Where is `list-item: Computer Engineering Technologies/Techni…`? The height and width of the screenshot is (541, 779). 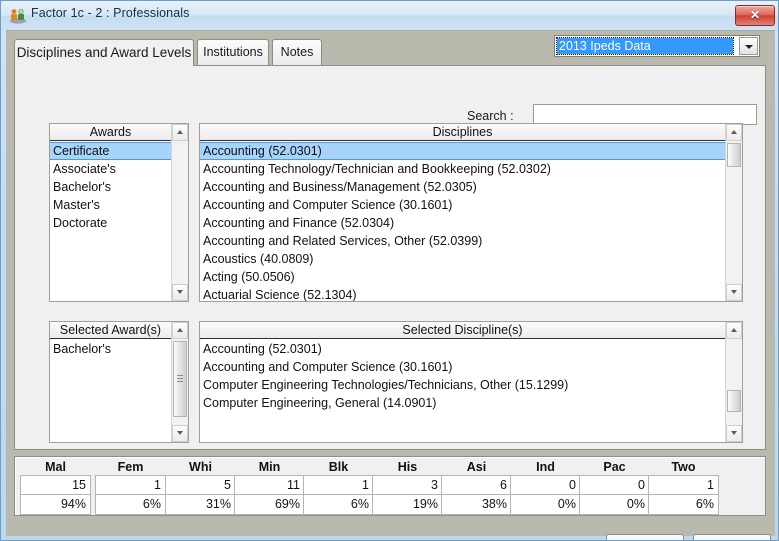 list-item: Computer Engineering Technologies/Techni… is located at coordinates (462, 385).